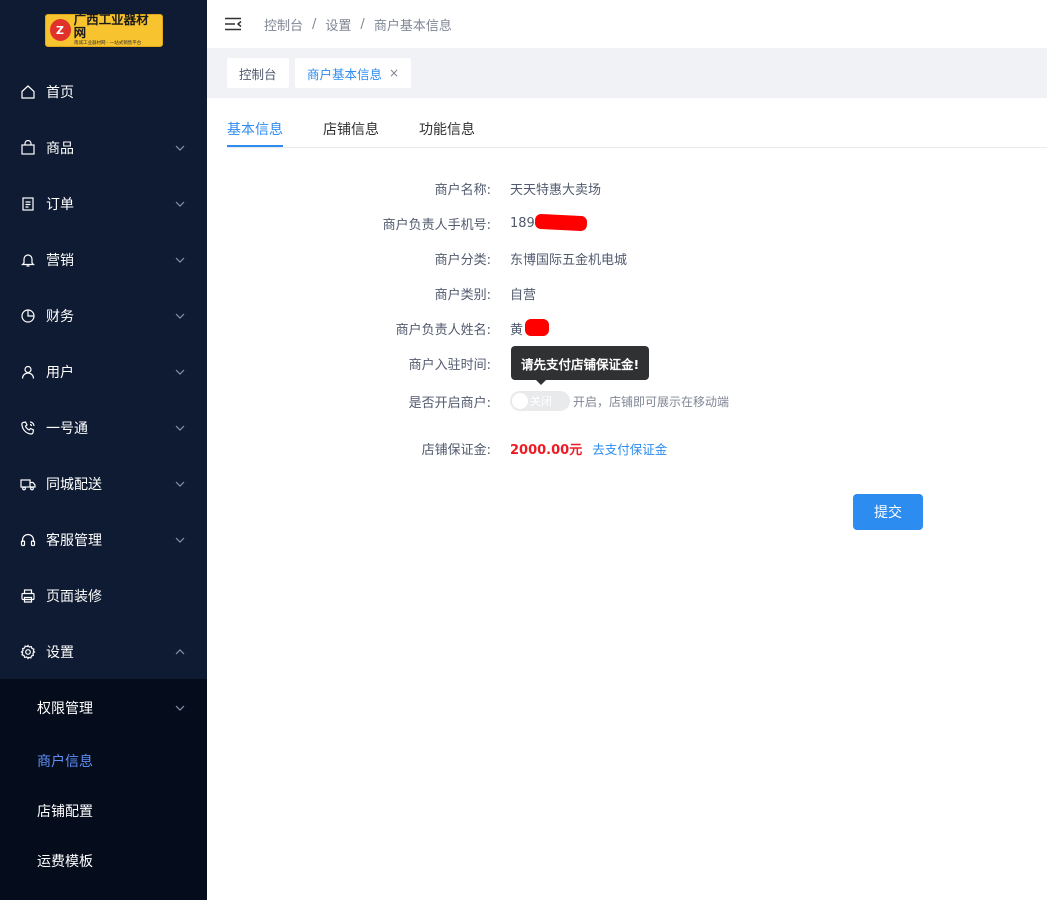  I want to click on sidebar-item-customer-service: 客服管理, so click(103, 540).